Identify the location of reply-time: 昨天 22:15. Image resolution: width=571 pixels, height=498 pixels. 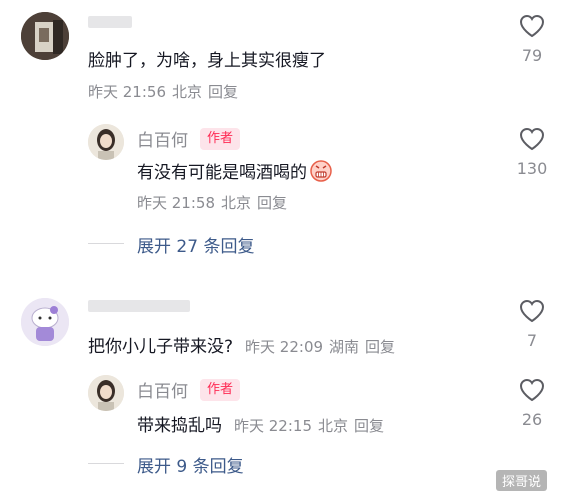
(273, 426).